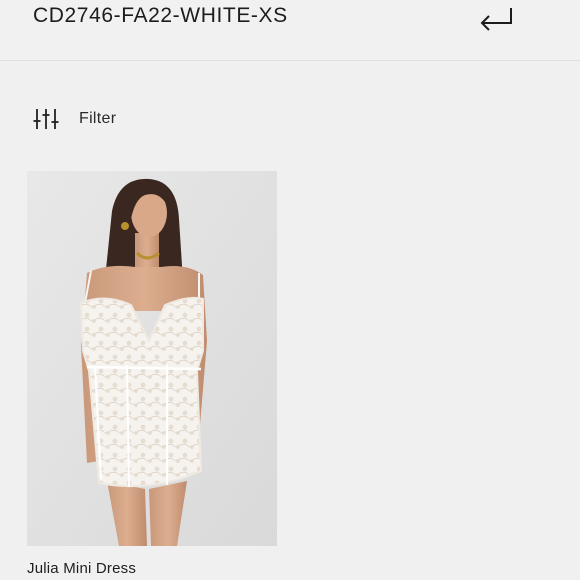  I want to click on product-title: Julia Mini Dress, so click(152, 568).